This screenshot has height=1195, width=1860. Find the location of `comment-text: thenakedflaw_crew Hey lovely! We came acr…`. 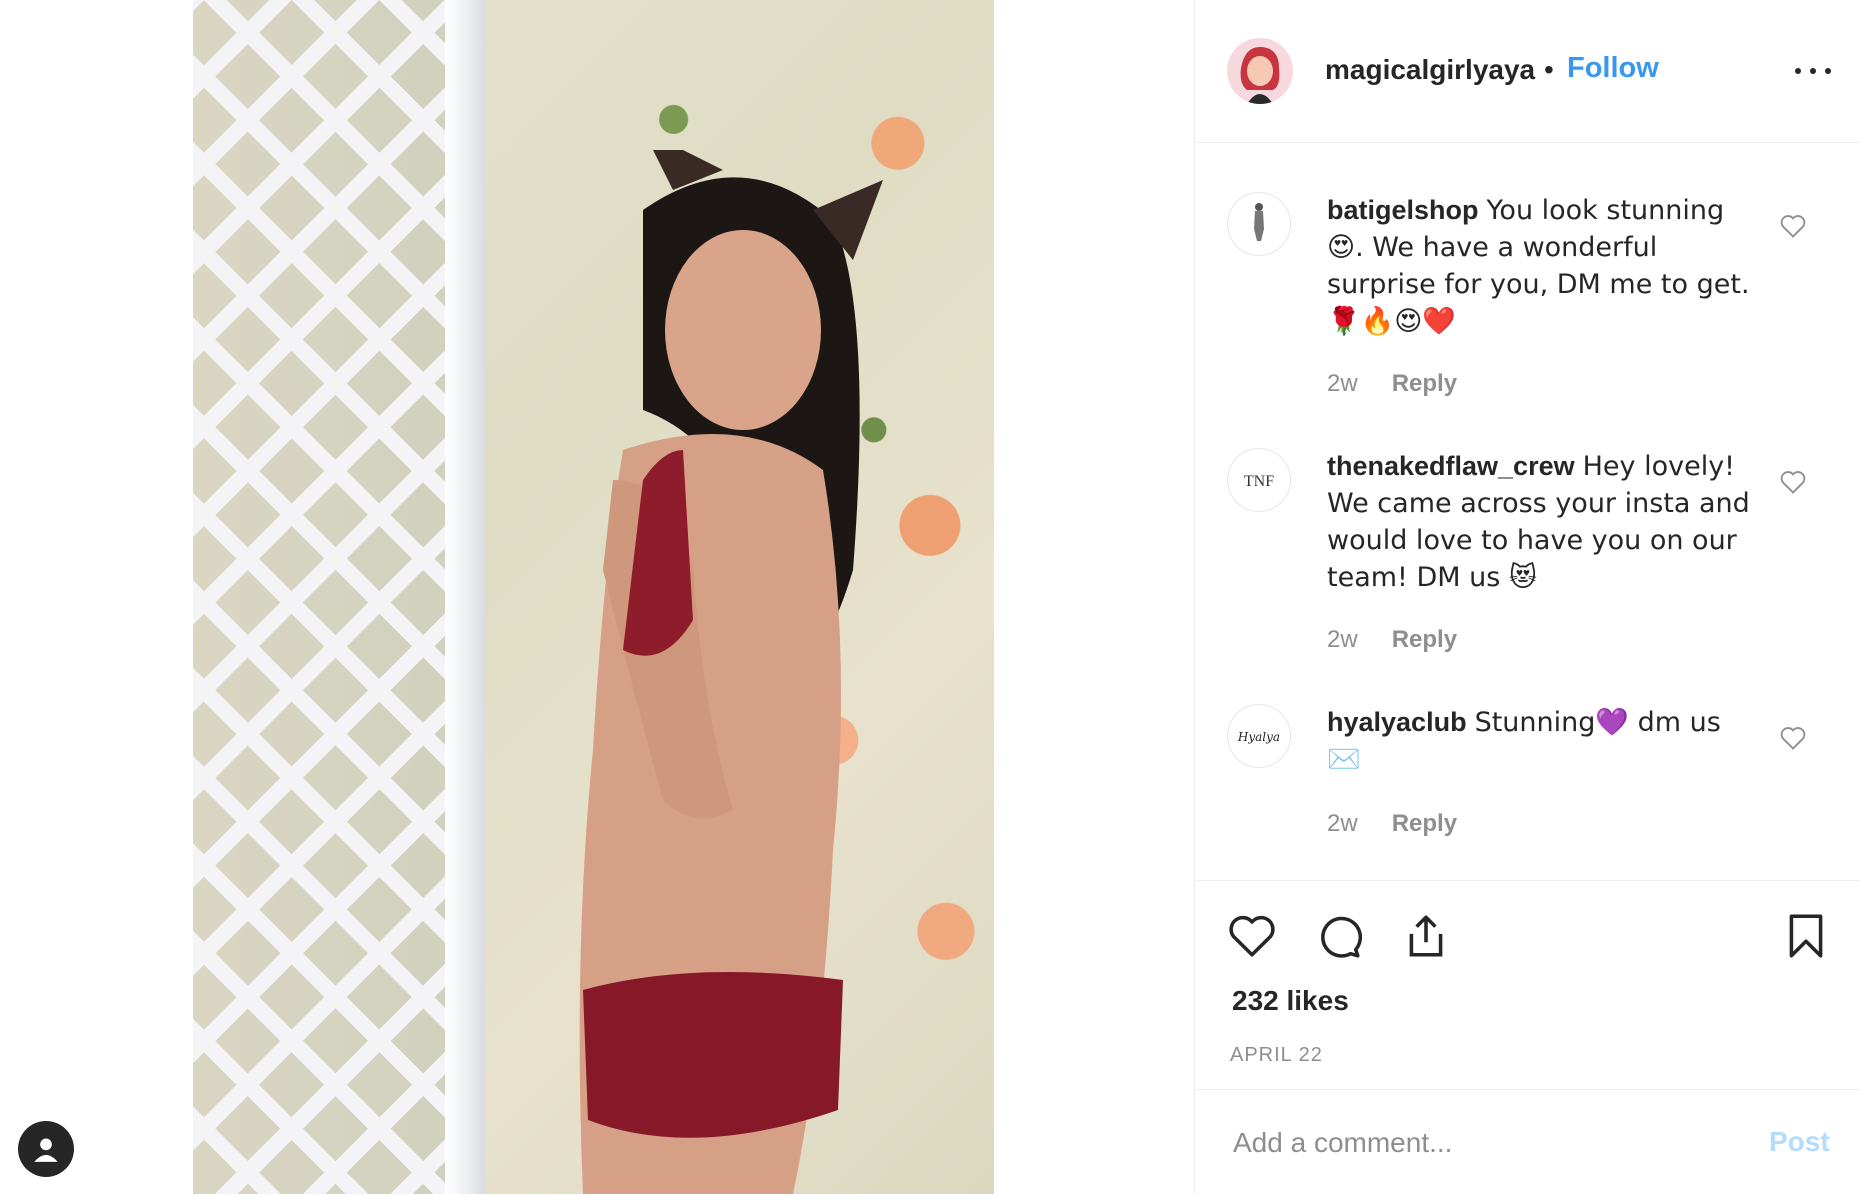

comment-text: thenakedflaw_crew Hey lovely! We came acr… is located at coordinates (1542, 522).